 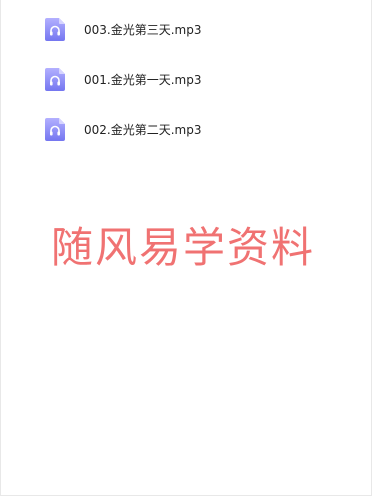 I want to click on file-name: 003.金光第三天.mp3, so click(x=143, y=29).